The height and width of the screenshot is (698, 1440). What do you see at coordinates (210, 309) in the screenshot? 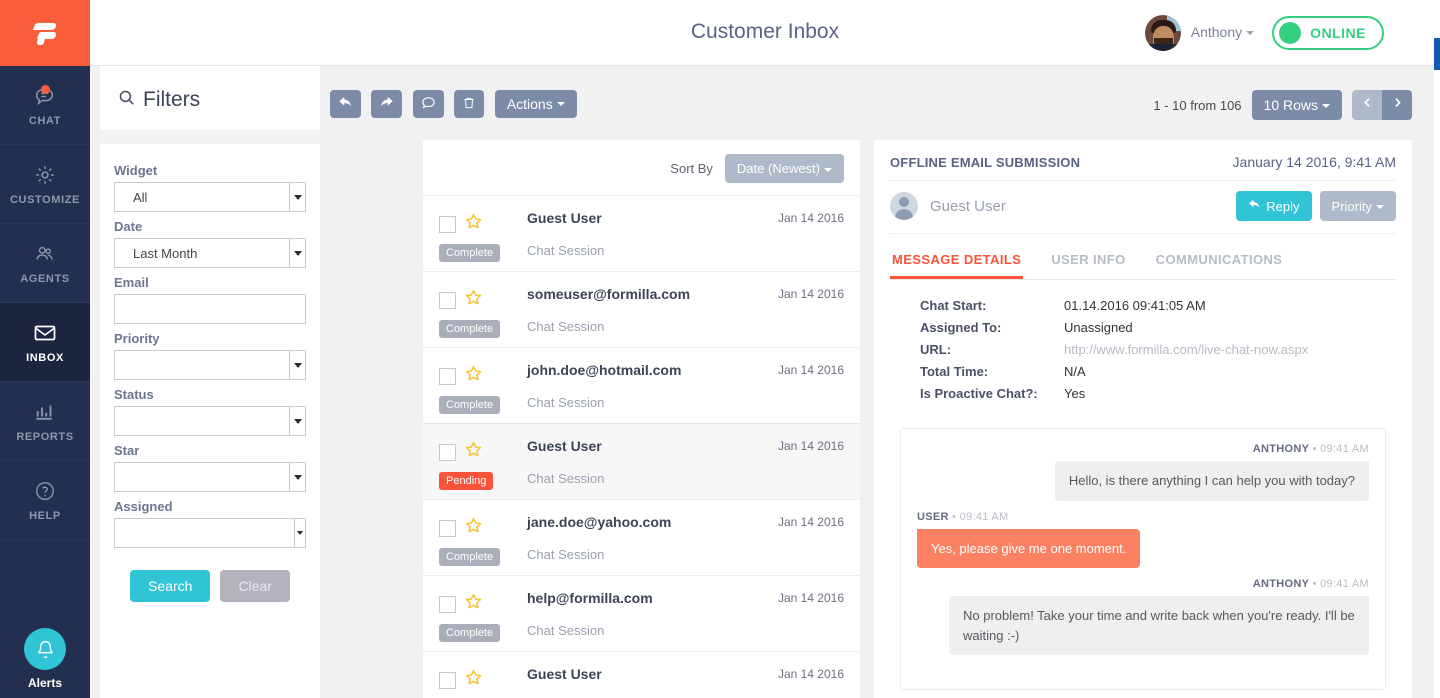
I see `filter-input-email` at bounding box center [210, 309].